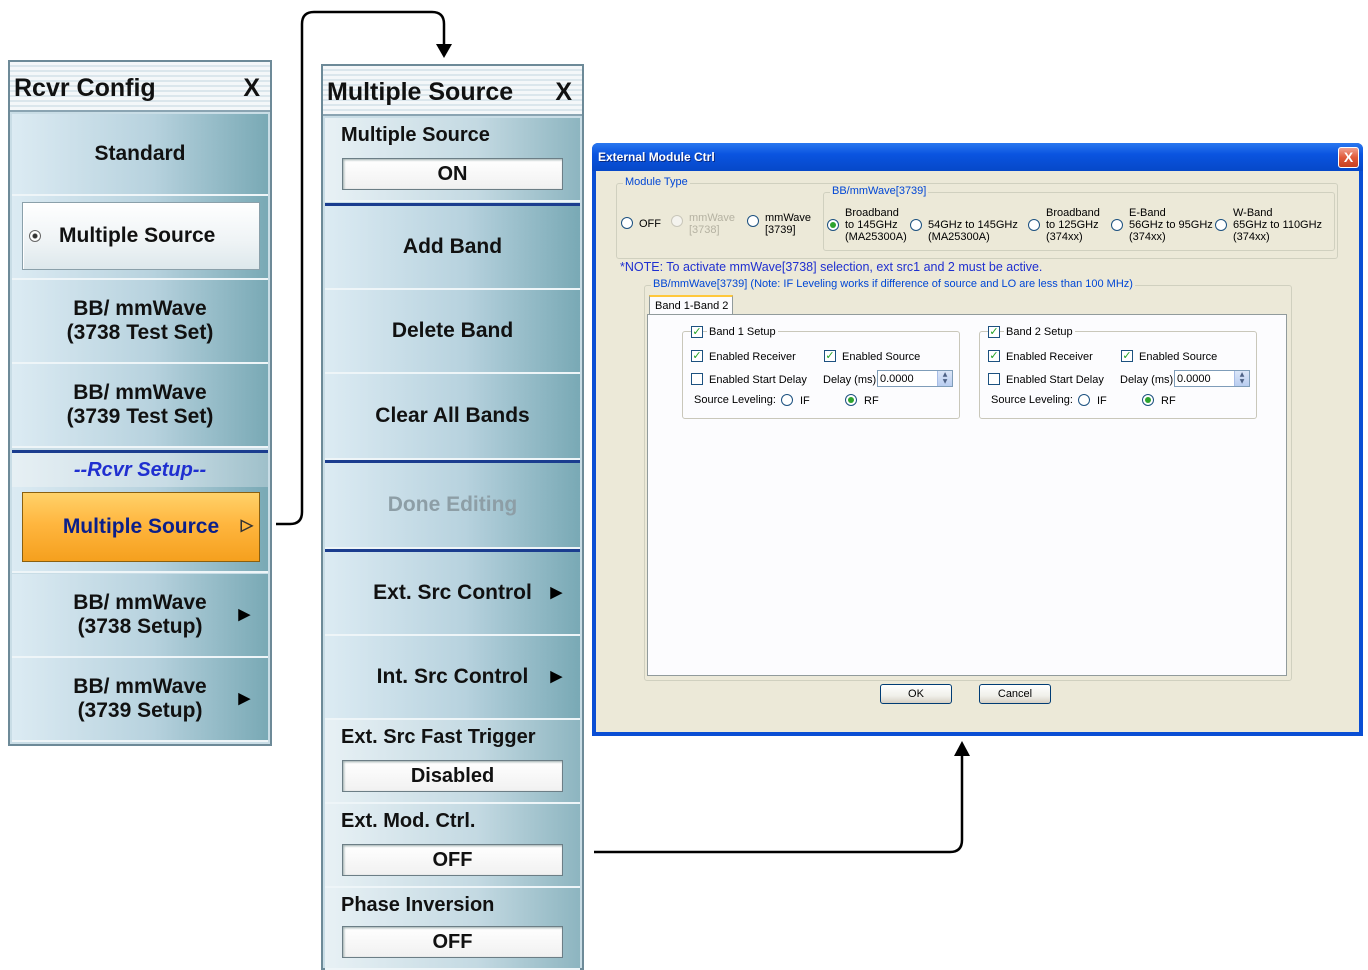 The height and width of the screenshot is (970, 1368). What do you see at coordinates (452, 417) in the screenshot?
I see `clear-all-bands-button: Clear All Bands` at bounding box center [452, 417].